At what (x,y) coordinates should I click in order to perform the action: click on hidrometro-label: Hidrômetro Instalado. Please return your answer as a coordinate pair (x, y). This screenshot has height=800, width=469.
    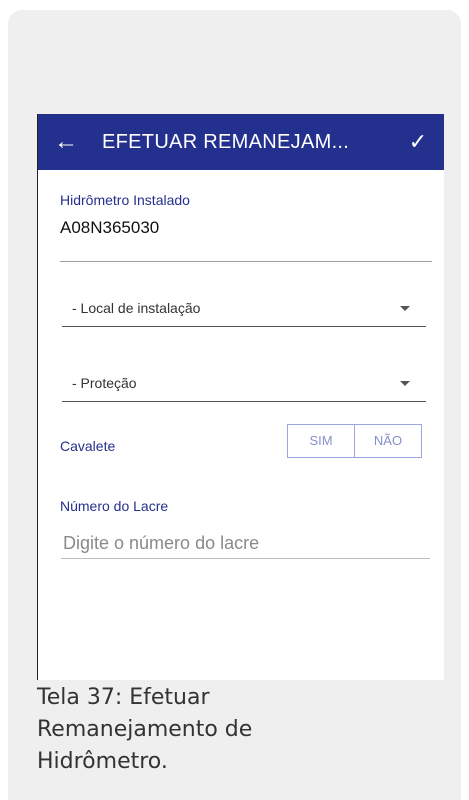
    Looking at the image, I should click on (125, 200).